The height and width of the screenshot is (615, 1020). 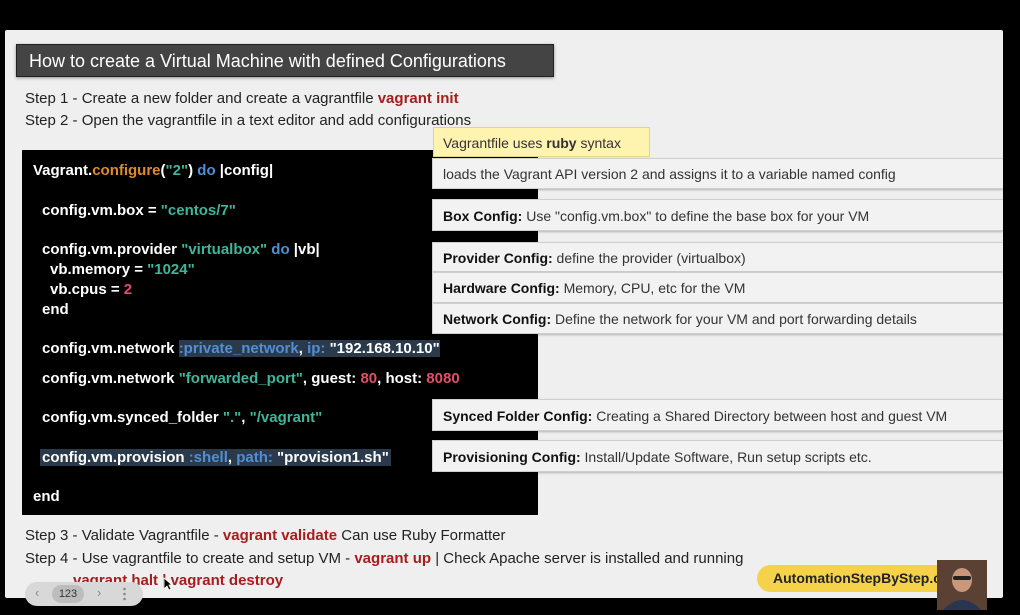 I want to click on destroy-command: vagrant destroy, so click(x=227, y=580).